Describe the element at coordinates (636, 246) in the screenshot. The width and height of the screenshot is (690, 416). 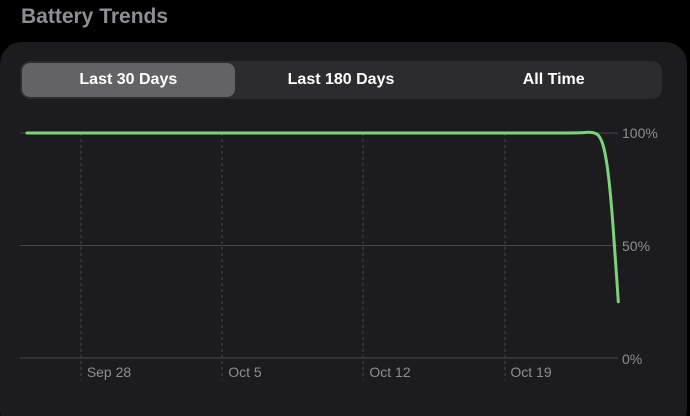
I see `y-tick-label: 50%` at that location.